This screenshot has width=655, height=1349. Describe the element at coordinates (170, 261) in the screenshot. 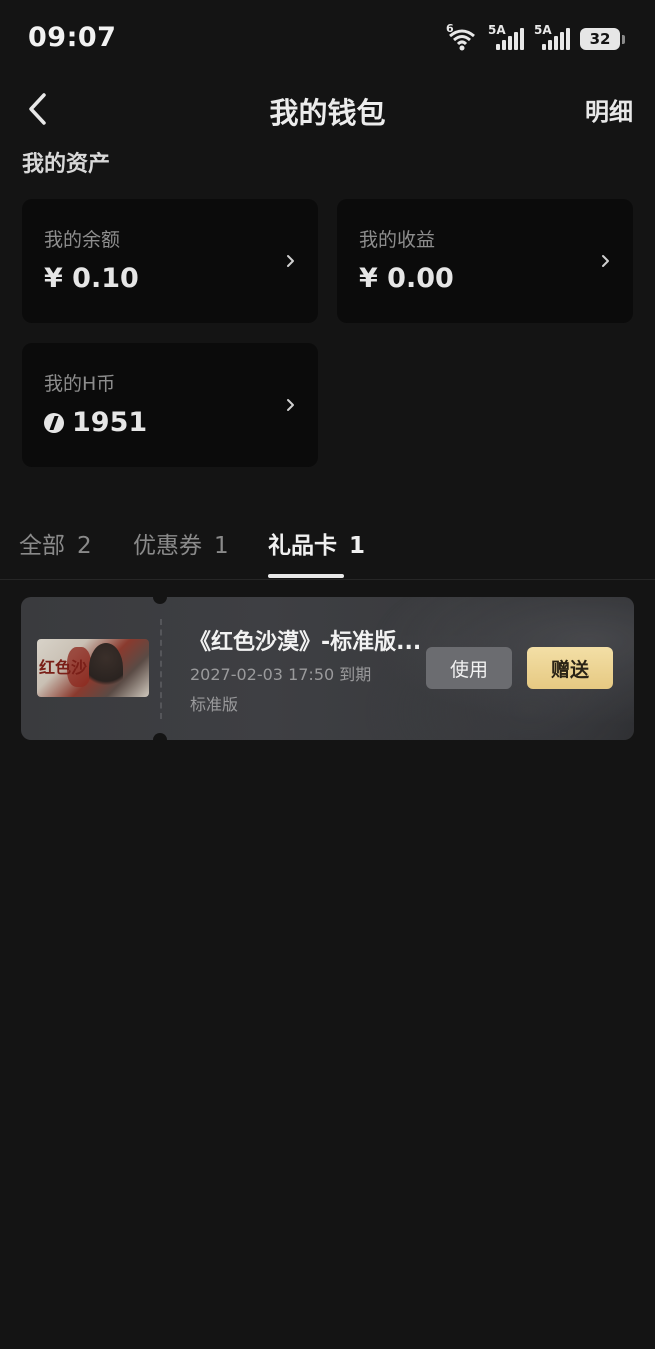

I see `balance-card: 我的余额 ¥ 0.10` at that location.